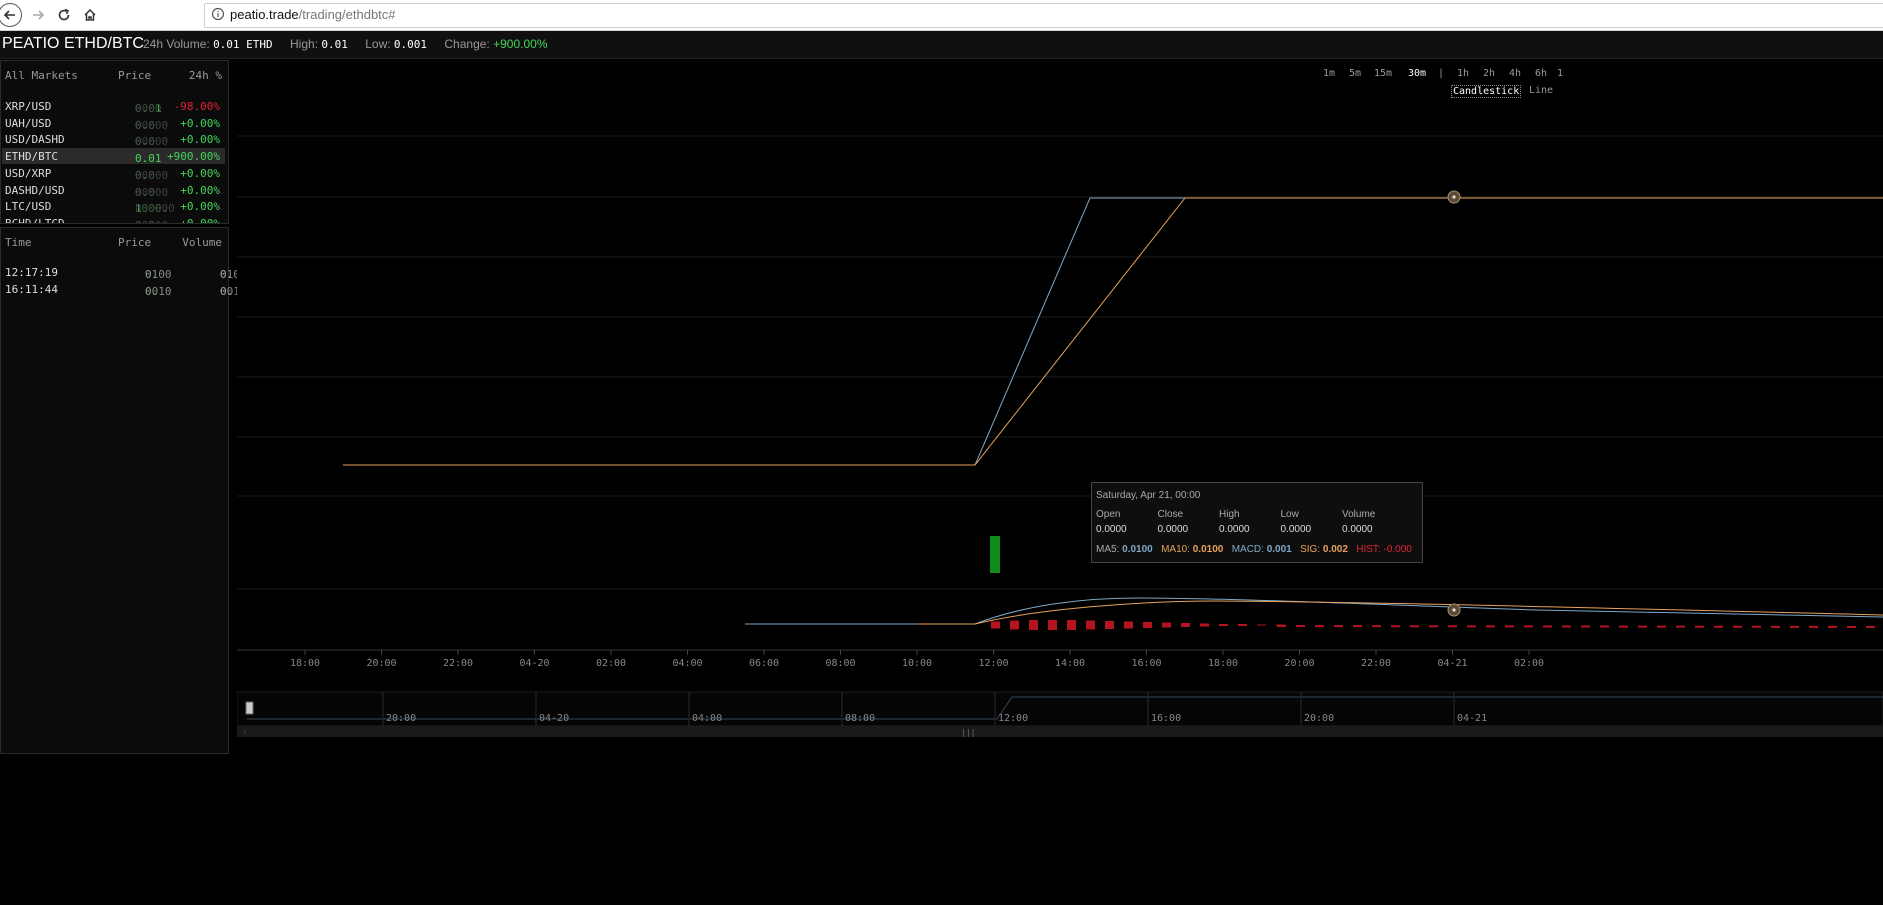 The height and width of the screenshot is (905, 1883). Describe the element at coordinates (35, 220) in the screenshot. I see `market-pair: BCHD/LTCD` at that location.